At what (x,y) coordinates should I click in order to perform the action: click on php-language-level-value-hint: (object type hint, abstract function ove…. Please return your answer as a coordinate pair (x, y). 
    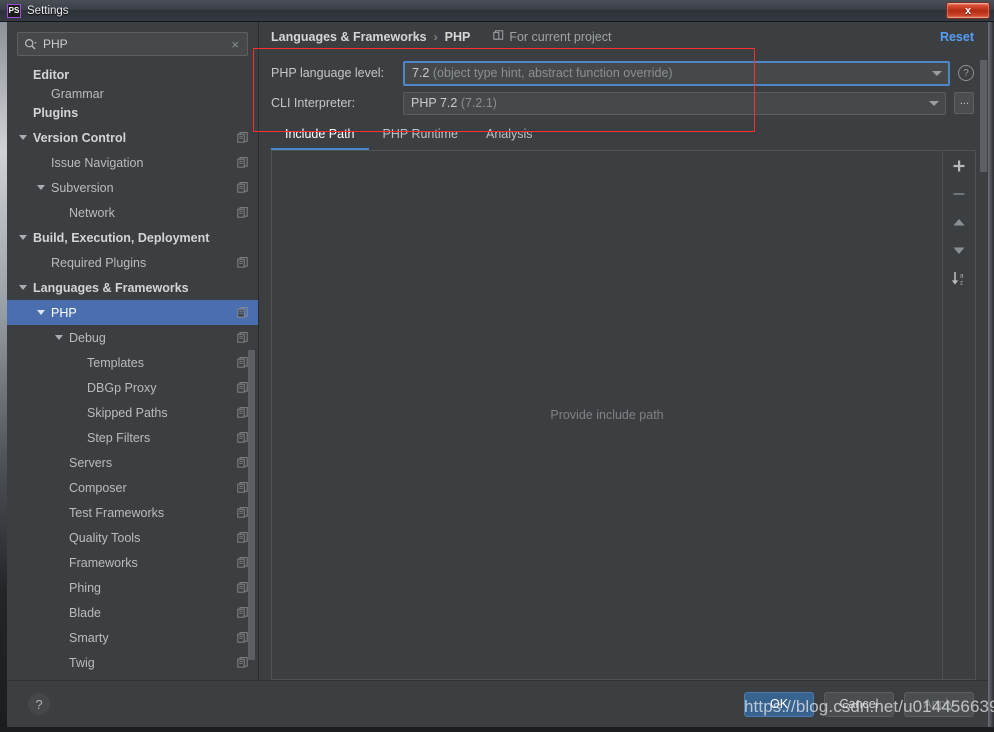
    Looking at the image, I should click on (552, 73).